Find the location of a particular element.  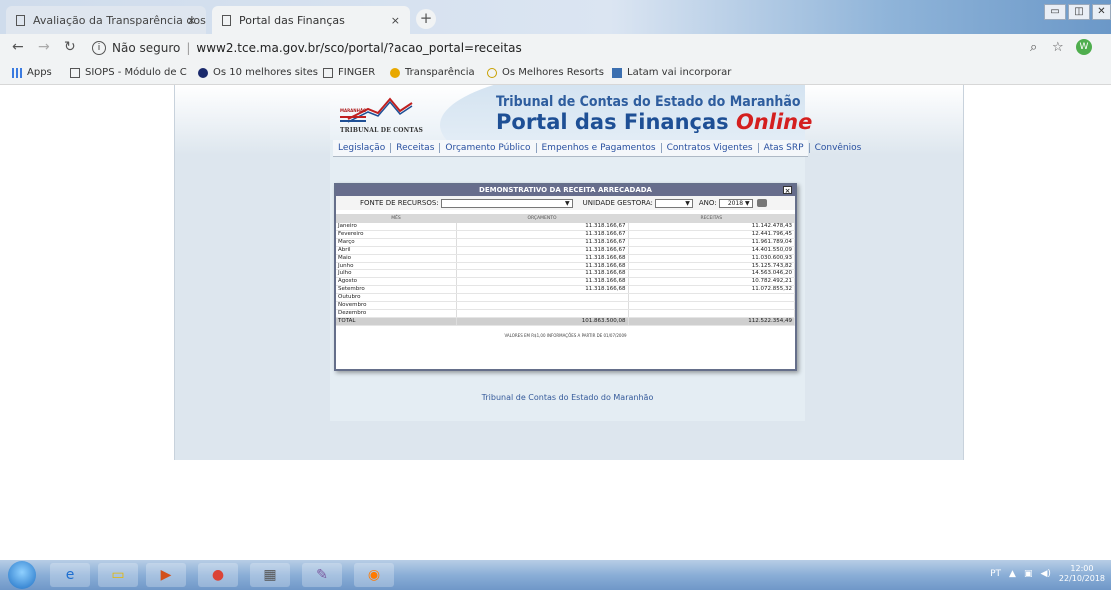

bookmark-finger: FINGER is located at coordinates (349, 72).